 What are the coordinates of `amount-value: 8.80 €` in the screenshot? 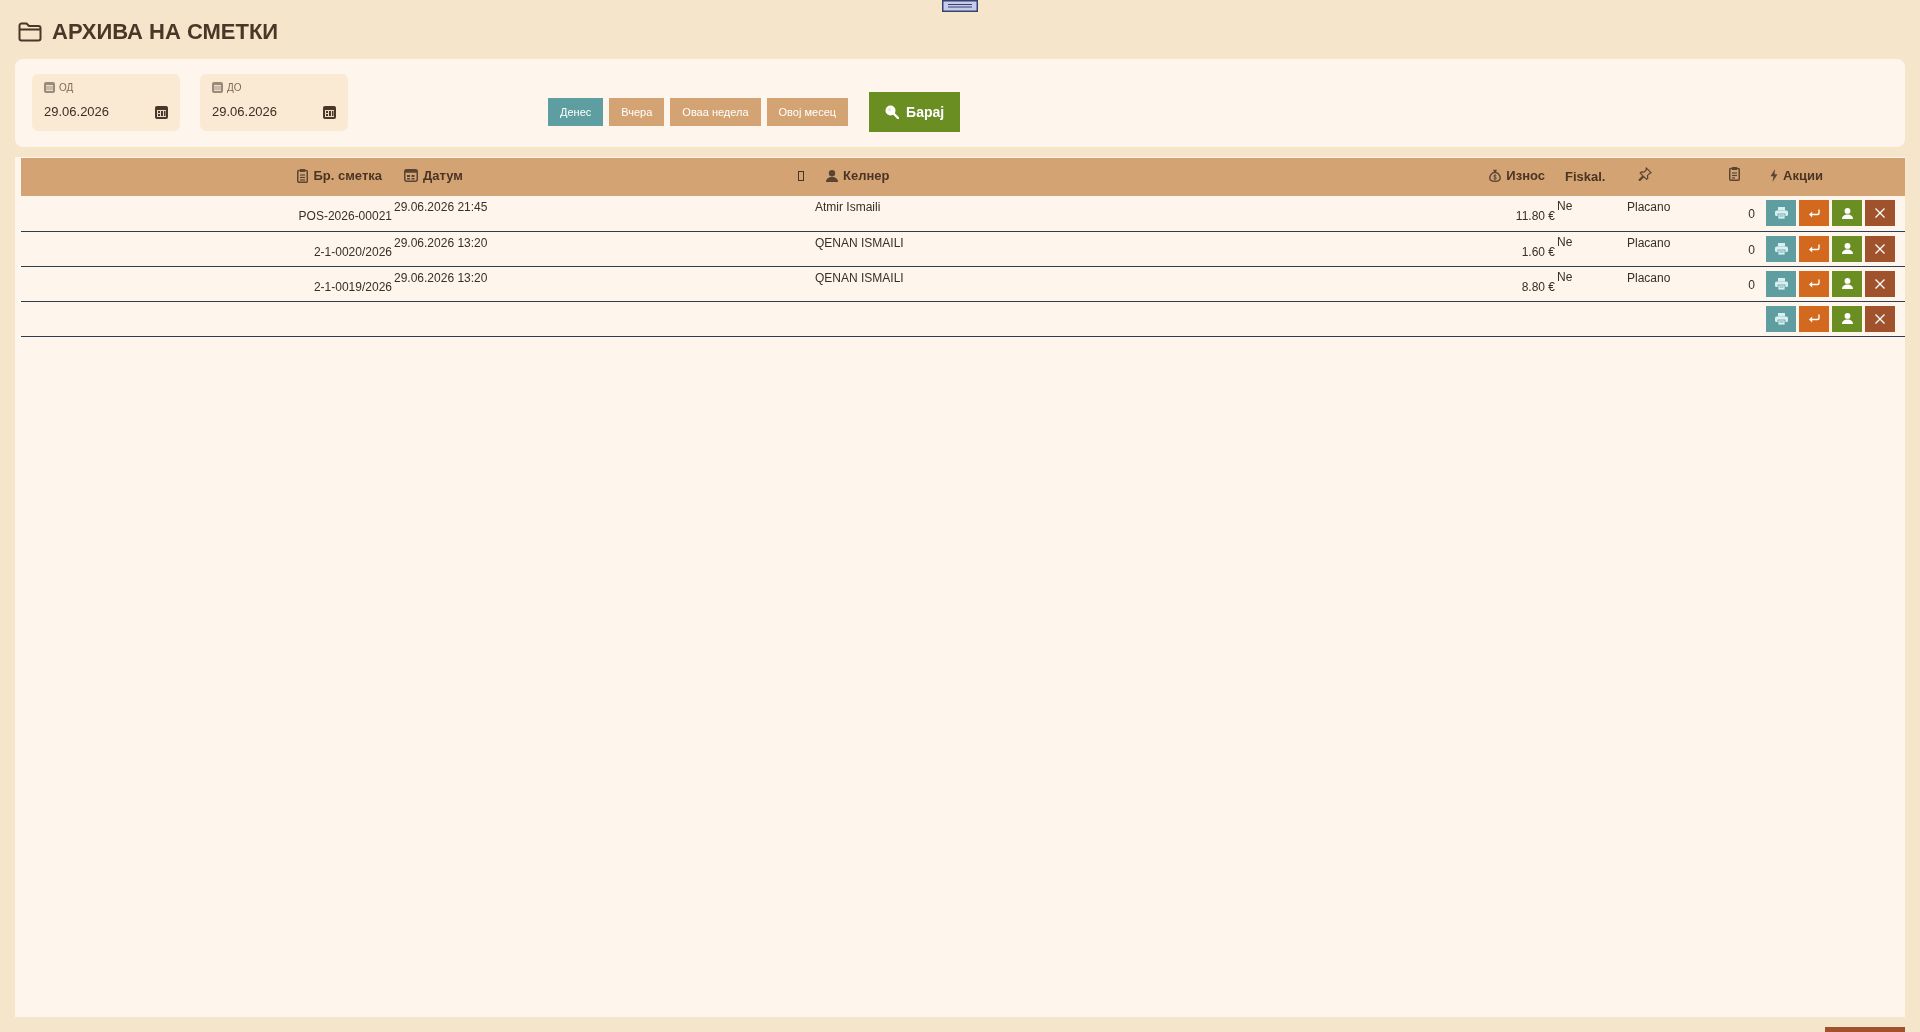 It's located at (1538, 286).